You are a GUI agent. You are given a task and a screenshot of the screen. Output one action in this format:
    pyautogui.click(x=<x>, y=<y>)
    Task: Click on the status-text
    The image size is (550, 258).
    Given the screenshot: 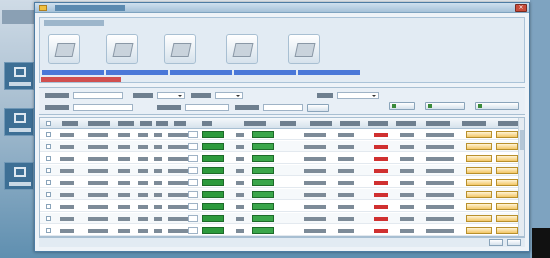 What is the action you would take?
    pyautogui.click(x=381, y=231)
    